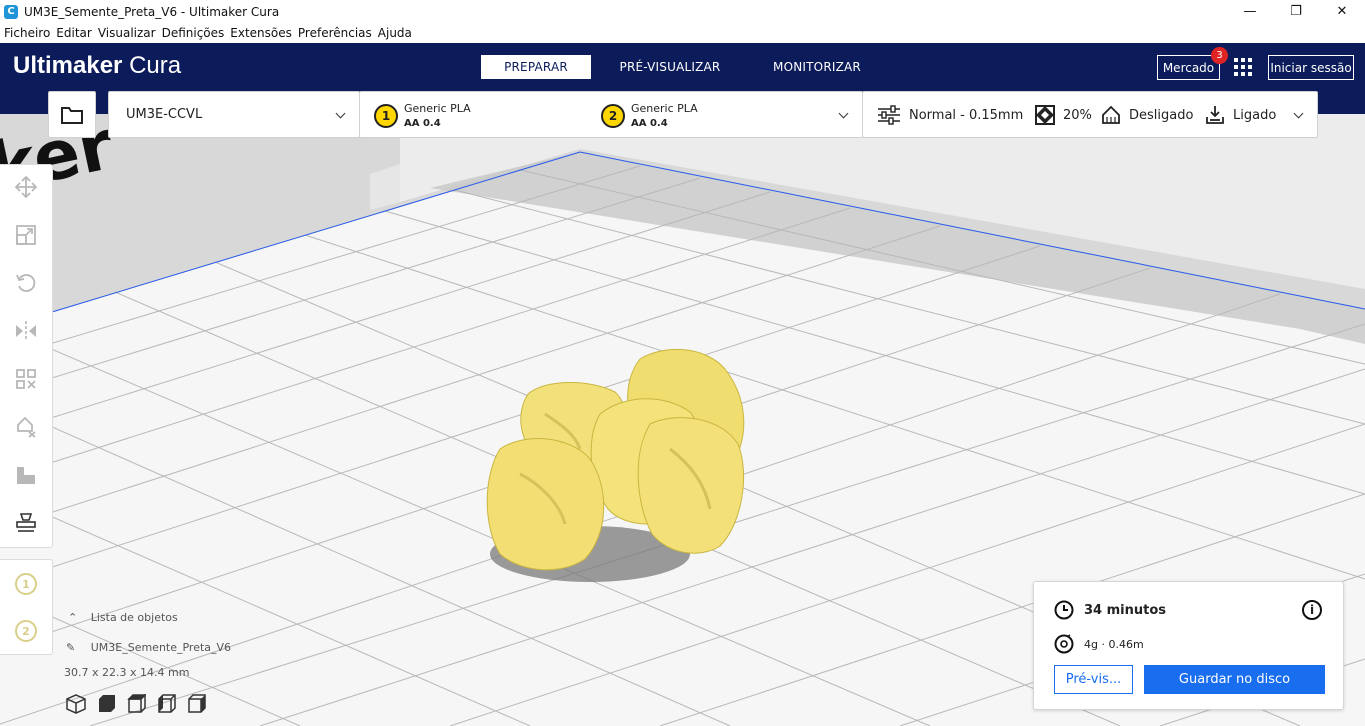 The width and height of the screenshot is (1365, 726). What do you see at coordinates (1064, 644) in the screenshot?
I see `spool-icon` at bounding box center [1064, 644].